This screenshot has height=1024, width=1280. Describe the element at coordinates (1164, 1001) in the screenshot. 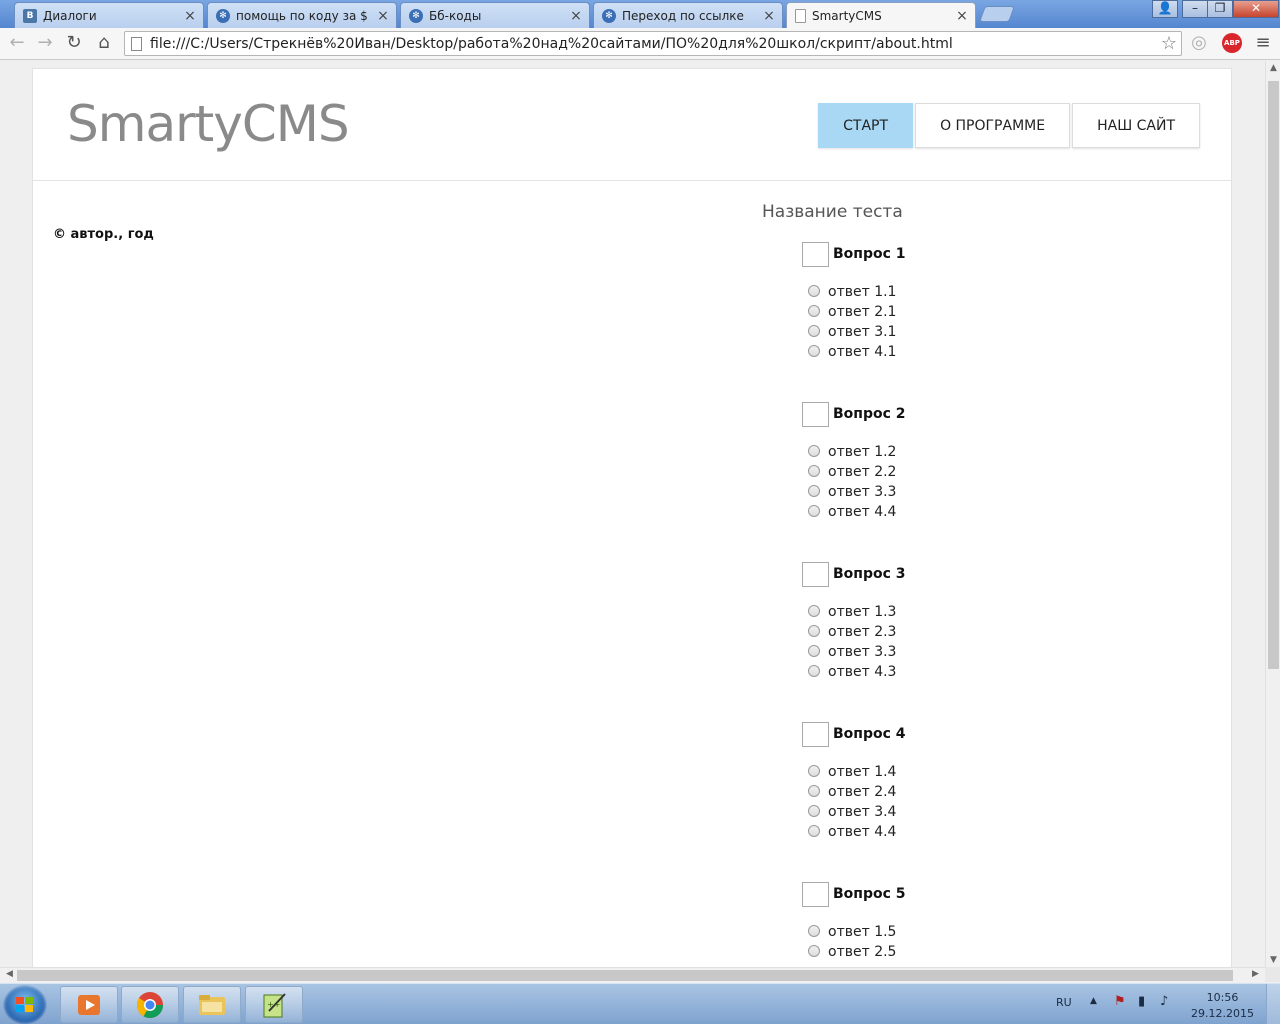

I see `volume-icon: ♪` at that location.